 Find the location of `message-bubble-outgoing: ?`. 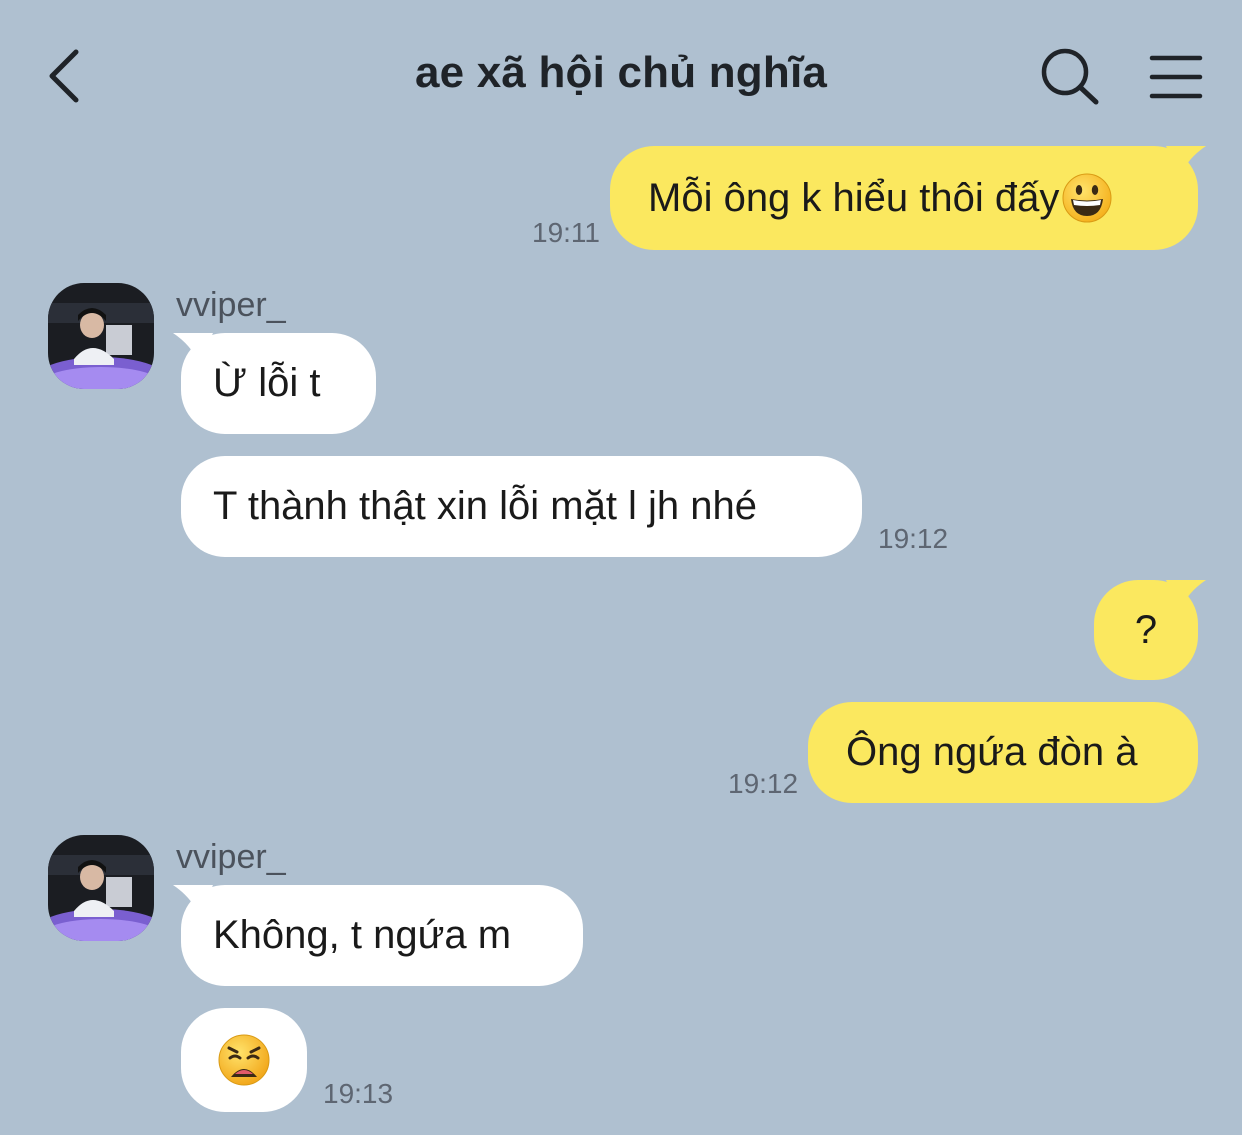

message-bubble-outgoing: ? is located at coordinates (1150, 630).